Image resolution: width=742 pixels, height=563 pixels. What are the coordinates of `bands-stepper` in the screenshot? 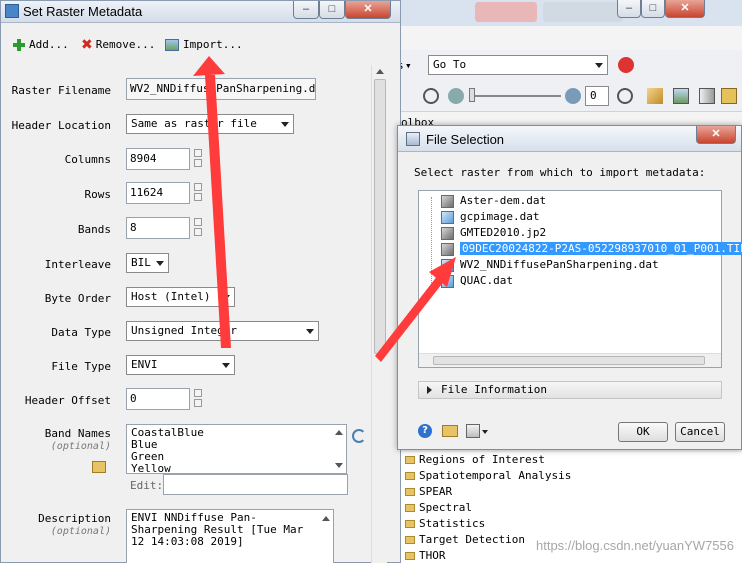 It's located at (198, 227).